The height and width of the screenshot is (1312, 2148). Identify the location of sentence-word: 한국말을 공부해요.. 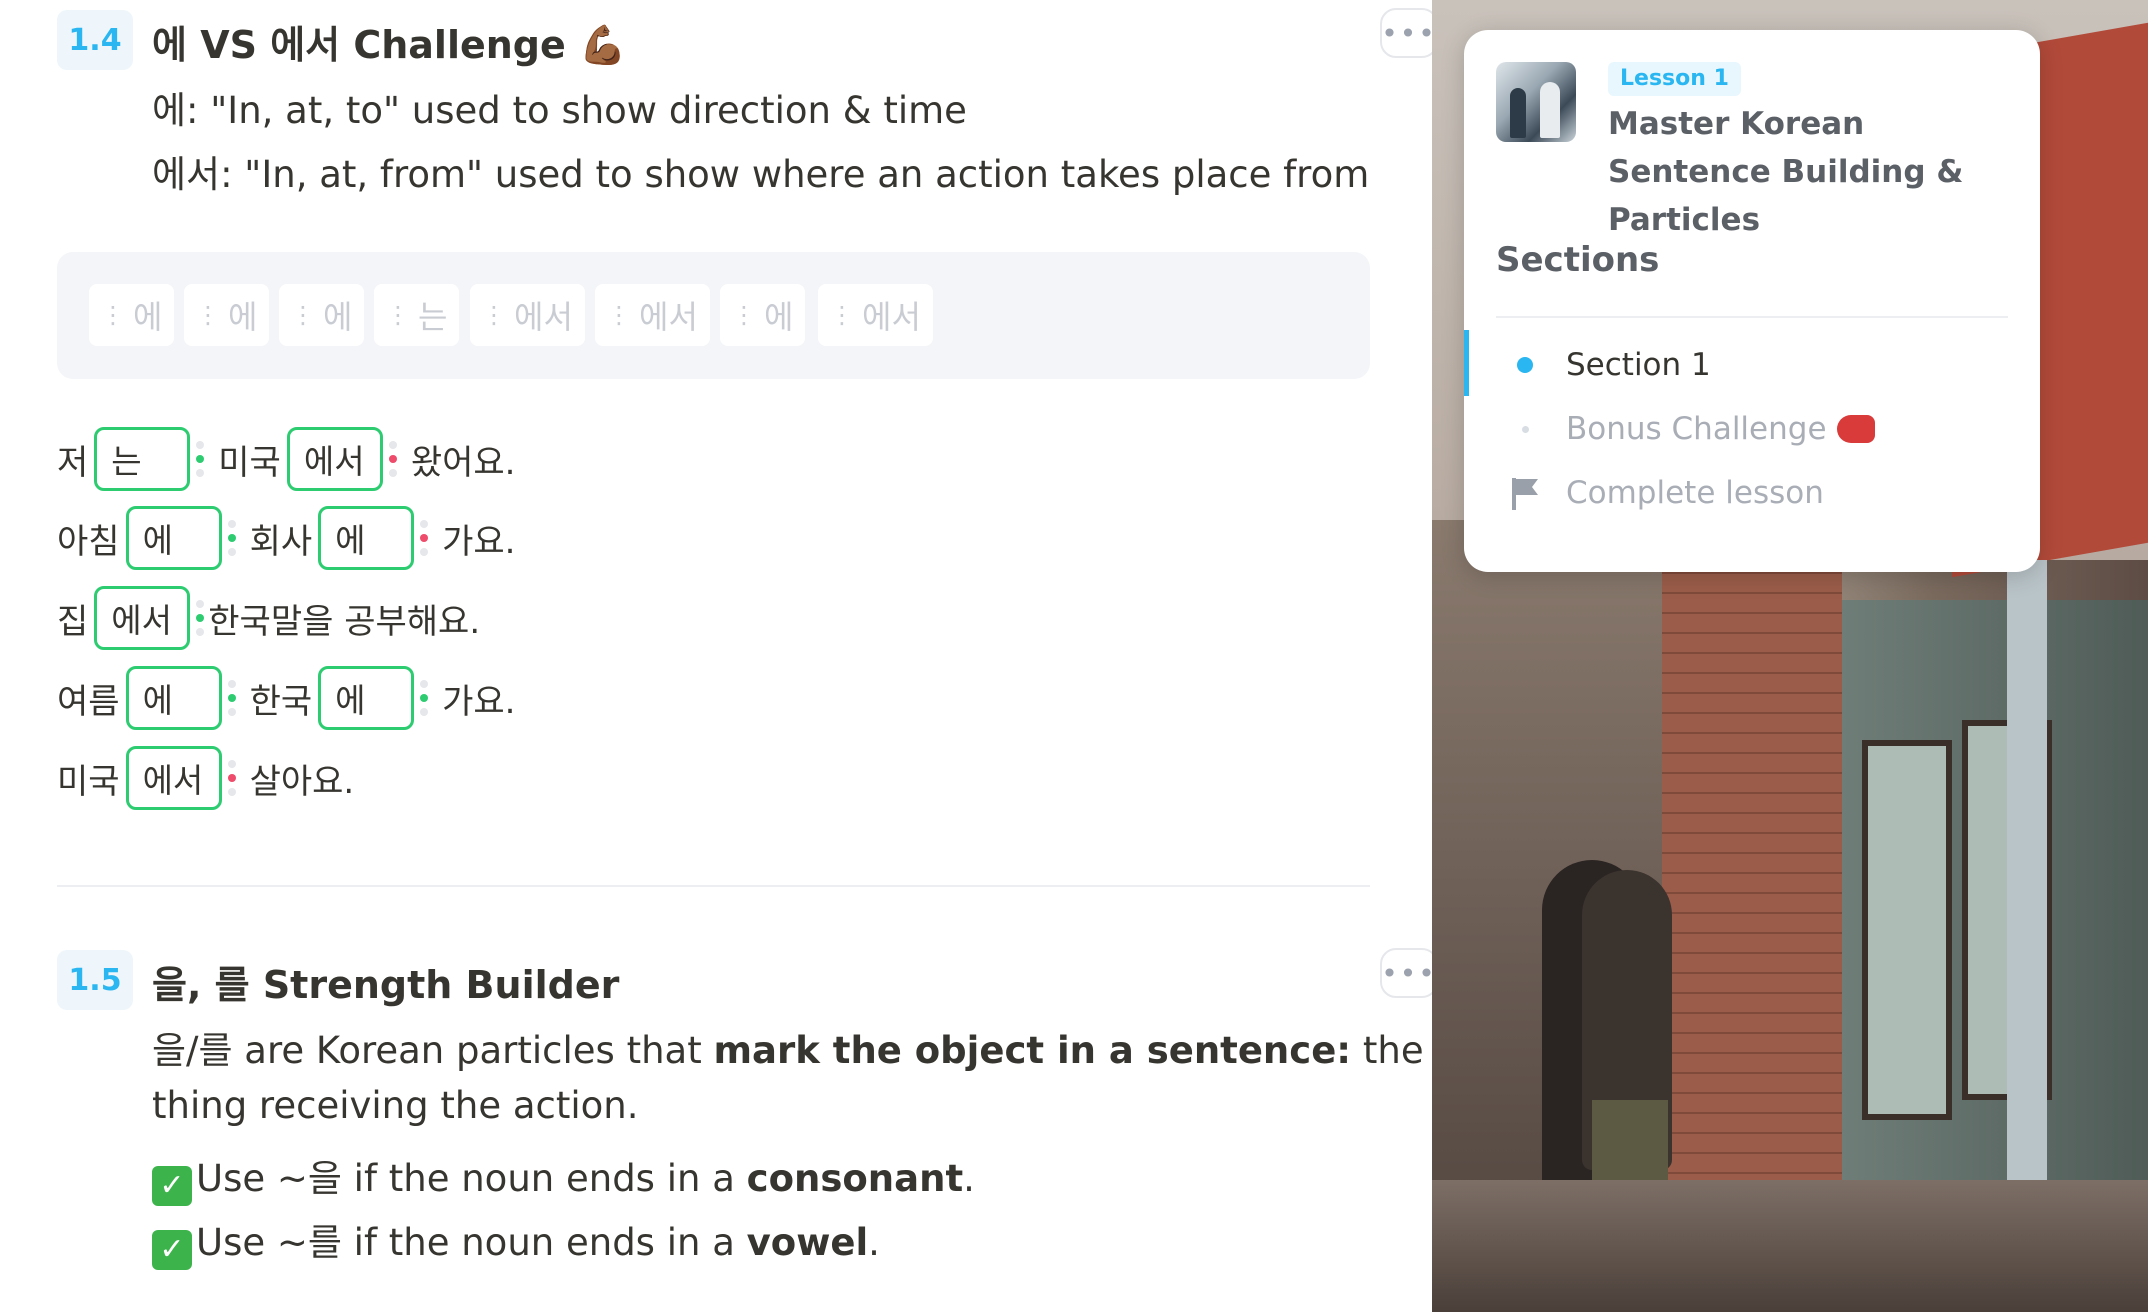
(344, 621).